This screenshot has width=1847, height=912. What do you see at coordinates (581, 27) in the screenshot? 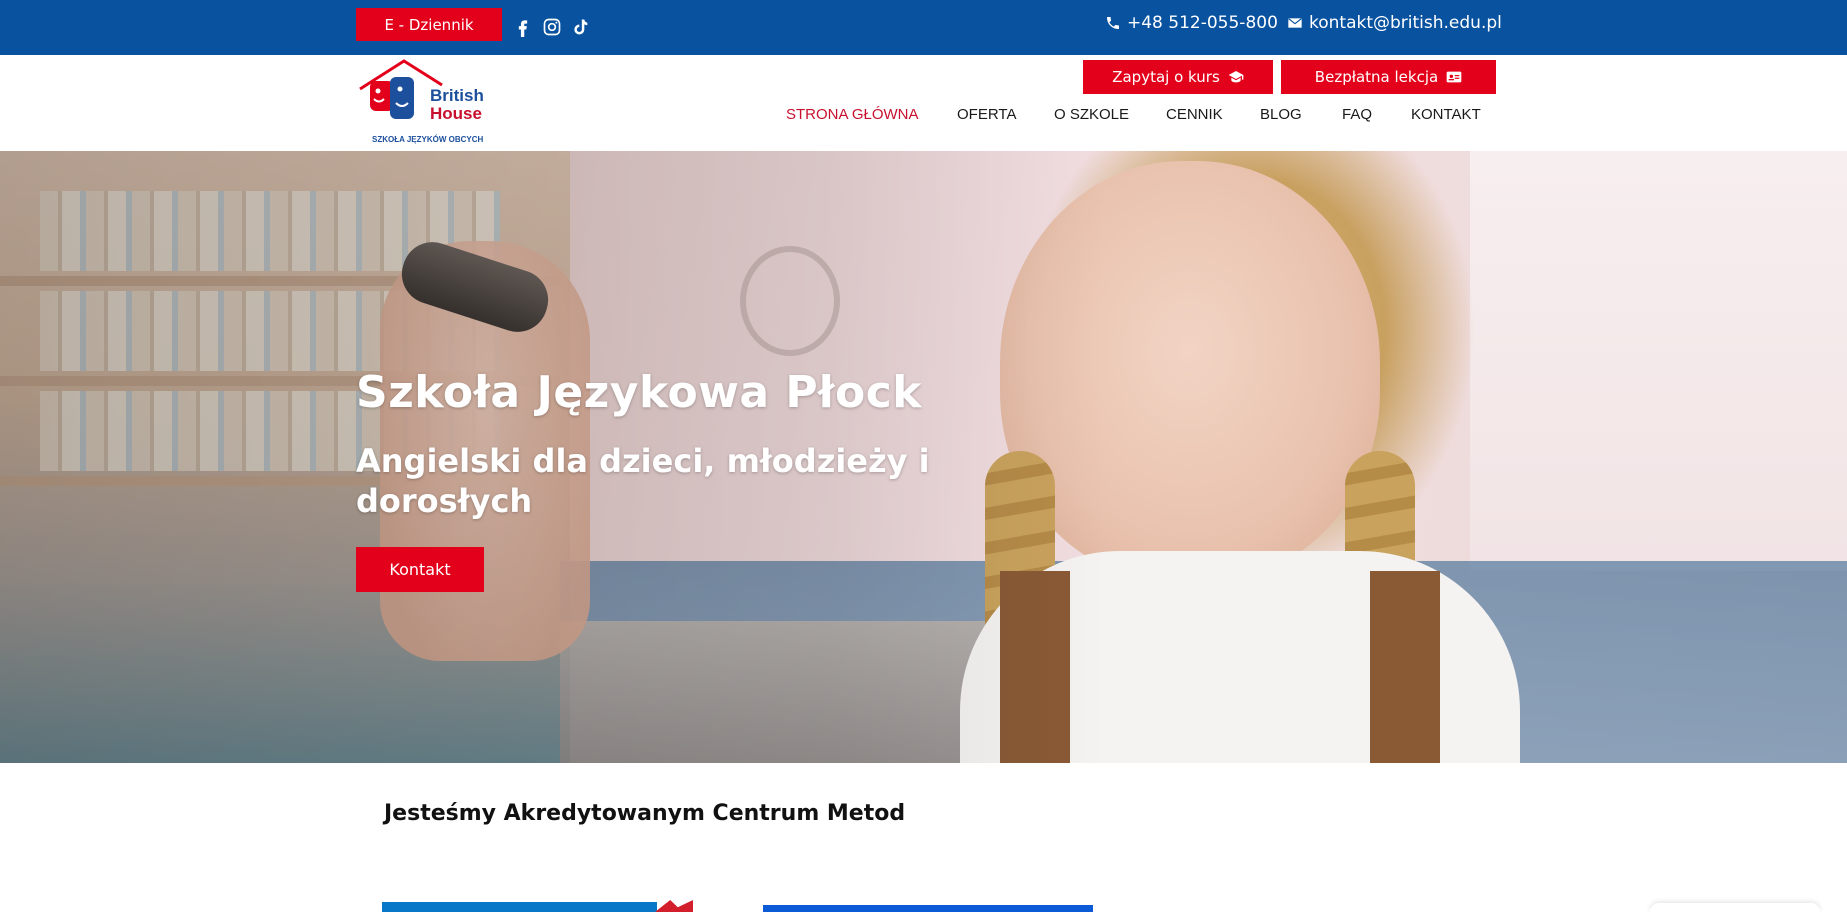
I see `tiktok-icon` at bounding box center [581, 27].